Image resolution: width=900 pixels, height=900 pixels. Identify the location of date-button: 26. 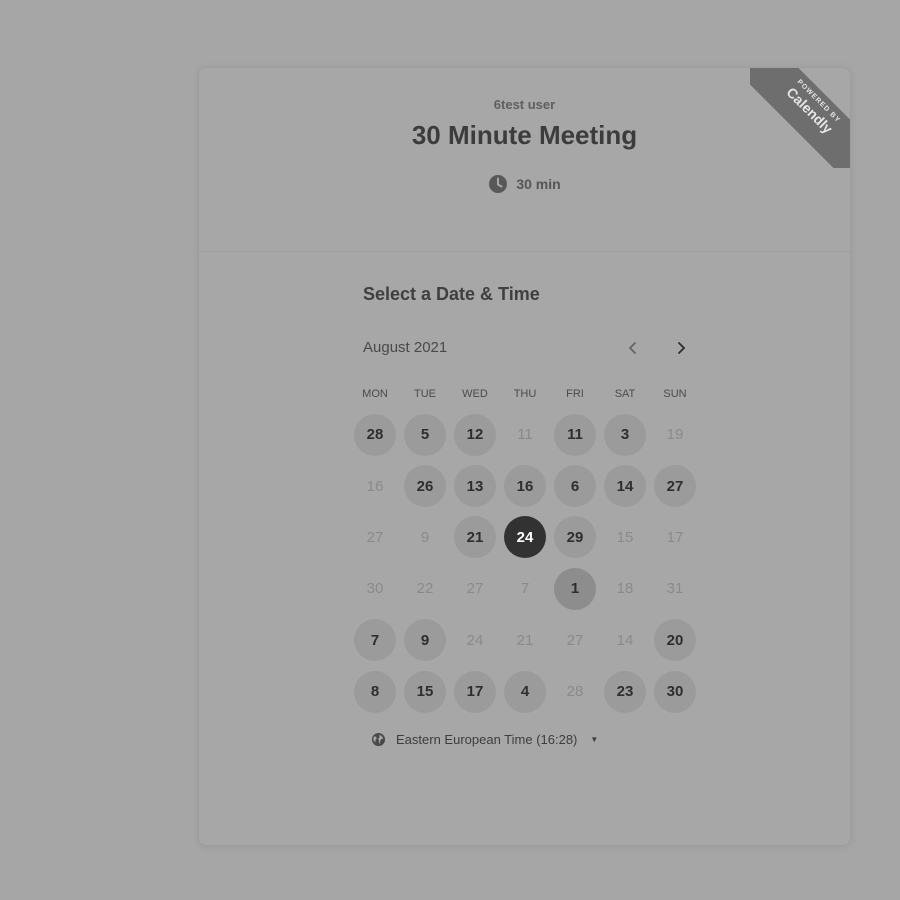
(425, 486).